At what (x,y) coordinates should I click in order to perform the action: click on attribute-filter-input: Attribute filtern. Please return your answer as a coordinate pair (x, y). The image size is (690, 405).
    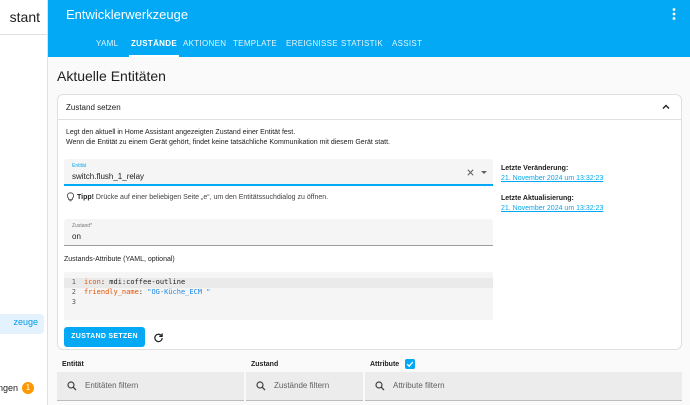
    Looking at the image, I should click on (523, 386).